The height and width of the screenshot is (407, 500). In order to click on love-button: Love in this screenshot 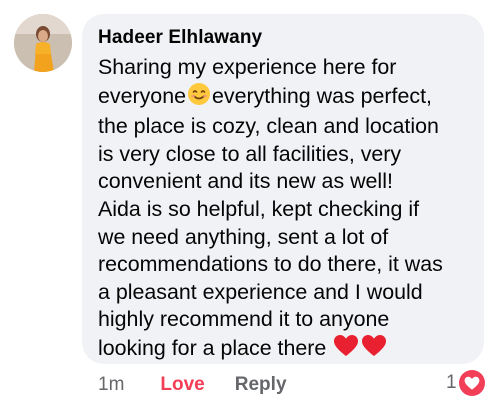, I will do `click(182, 385)`.